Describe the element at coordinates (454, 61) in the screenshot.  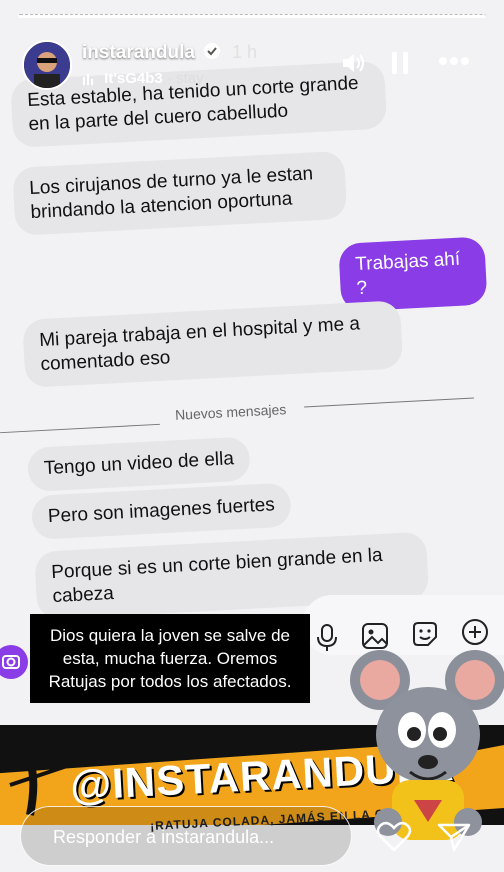
I see `more-icon` at that location.